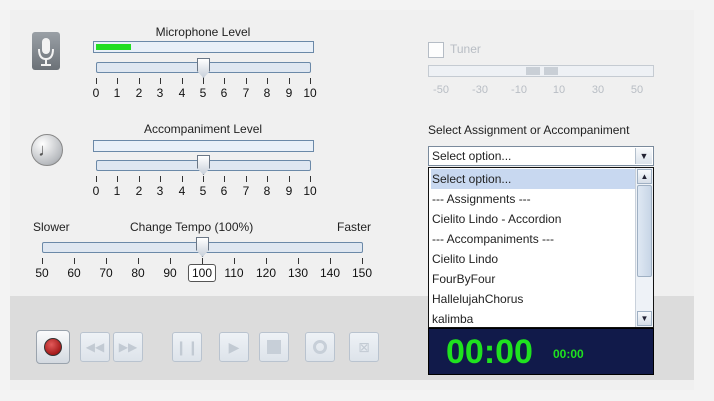 The height and width of the screenshot is (401, 714). What do you see at coordinates (441, 90) in the screenshot?
I see `tuner-scale-label: -50` at bounding box center [441, 90].